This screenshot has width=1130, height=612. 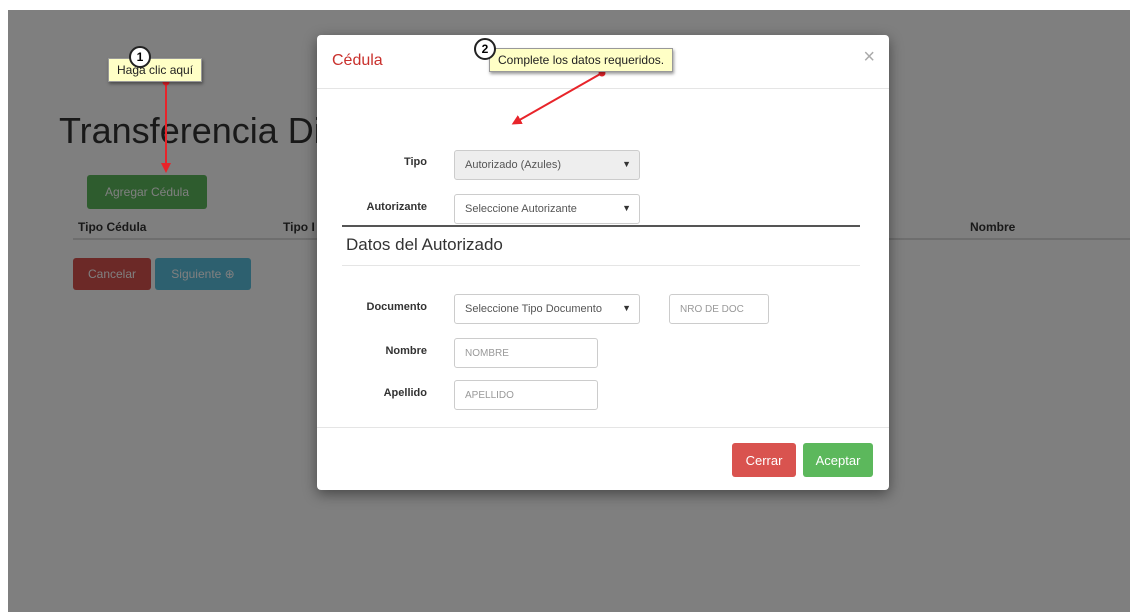 I want to click on annotation-arrows, so click(x=383, y=121).